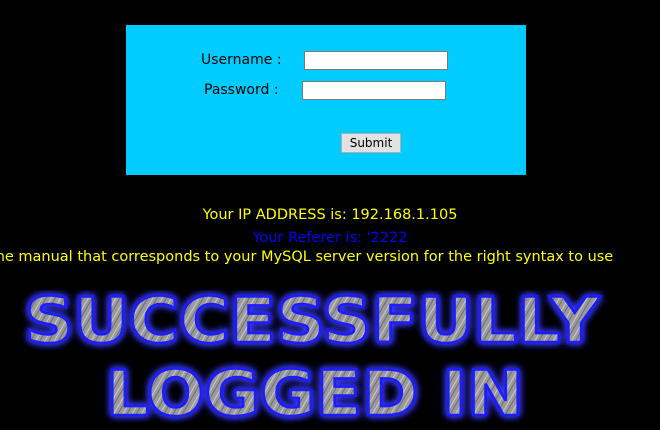 Image resolution: width=660 pixels, height=430 pixels. I want to click on password-label: Password :, so click(241, 90).